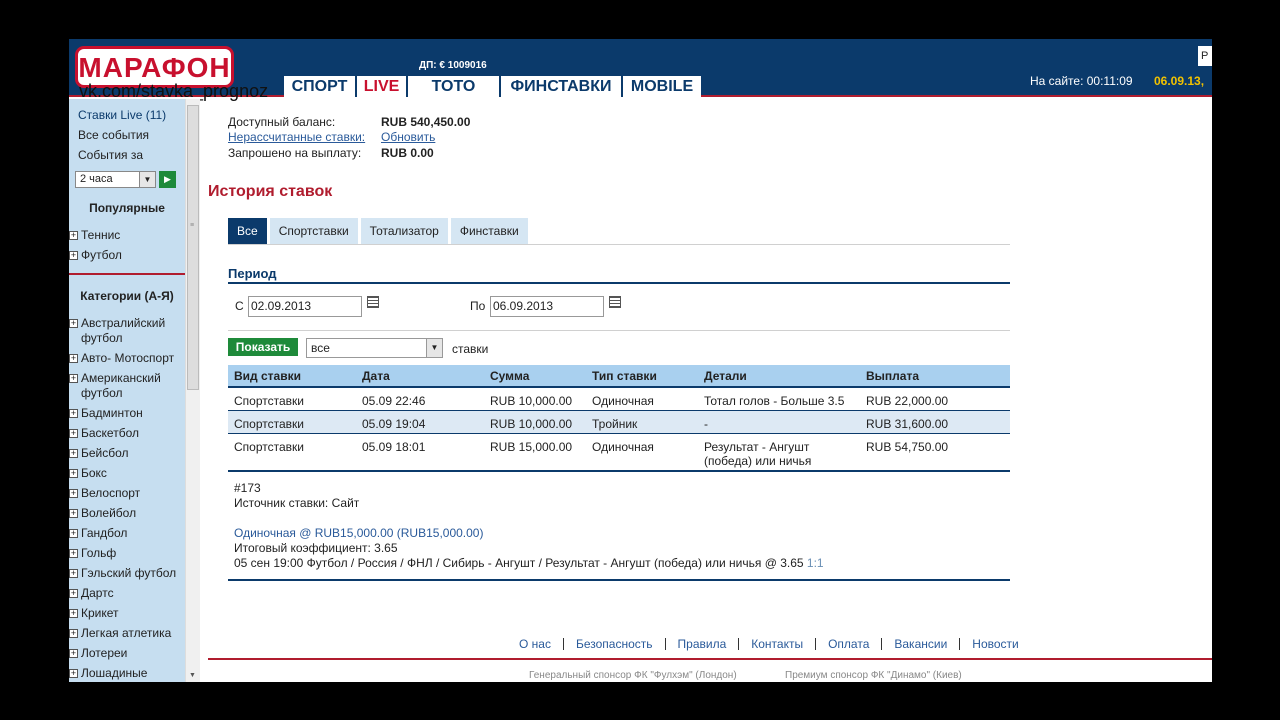 This screenshot has height=720, width=1280. I want to click on nav-finstavki: ФИНСТАВКИ, so click(562, 86).